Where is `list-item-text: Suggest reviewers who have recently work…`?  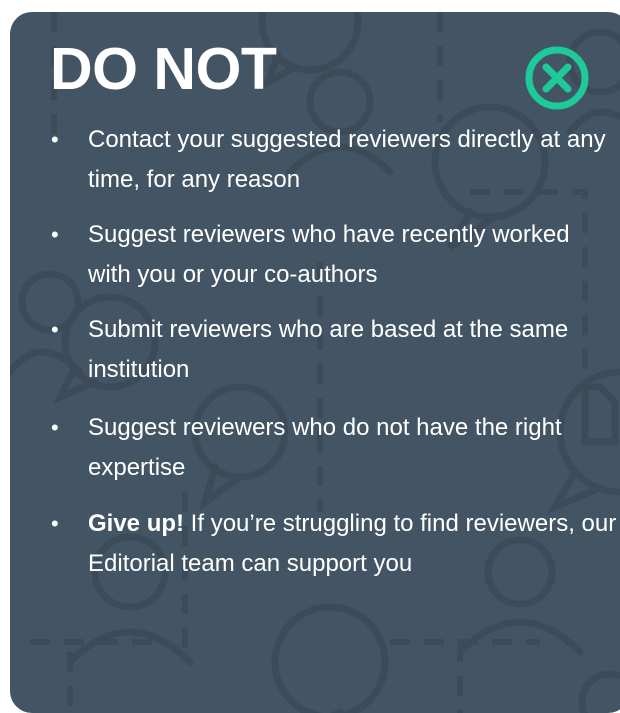
list-item-text: Suggest reviewers who have recently work… is located at coordinates (329, 254).